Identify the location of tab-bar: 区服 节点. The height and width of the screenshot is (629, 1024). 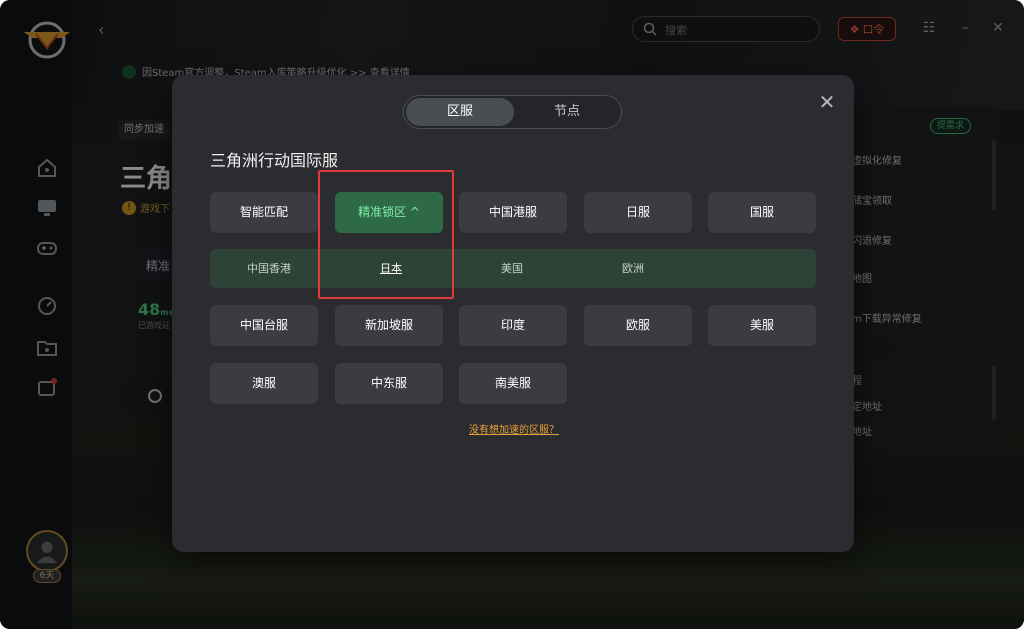
(512, 112).